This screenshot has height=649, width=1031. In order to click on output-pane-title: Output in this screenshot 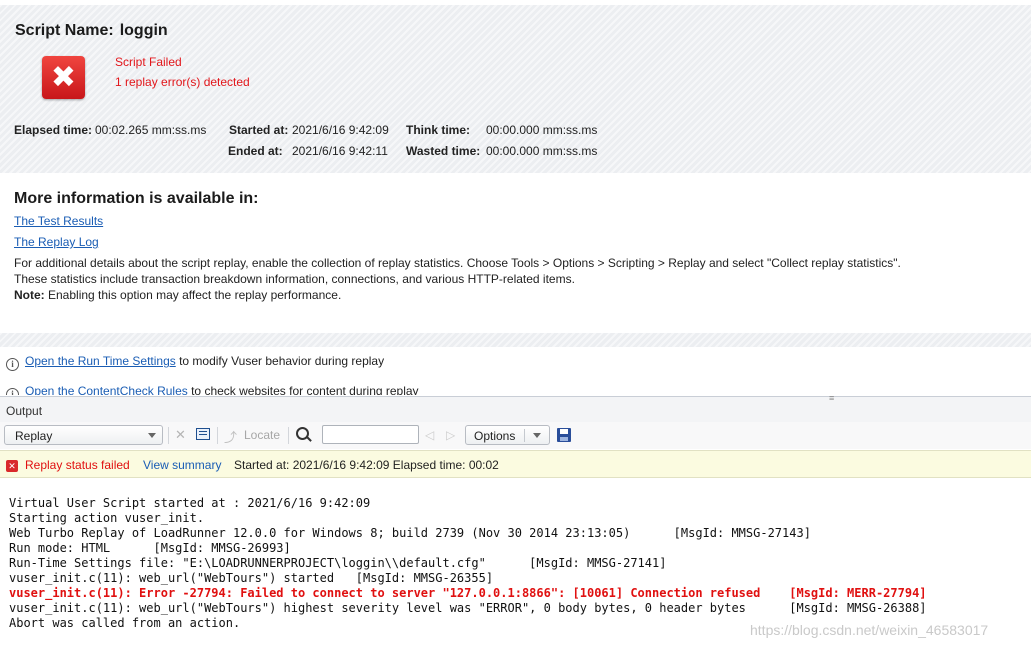, I will do `click(24, 411)`.